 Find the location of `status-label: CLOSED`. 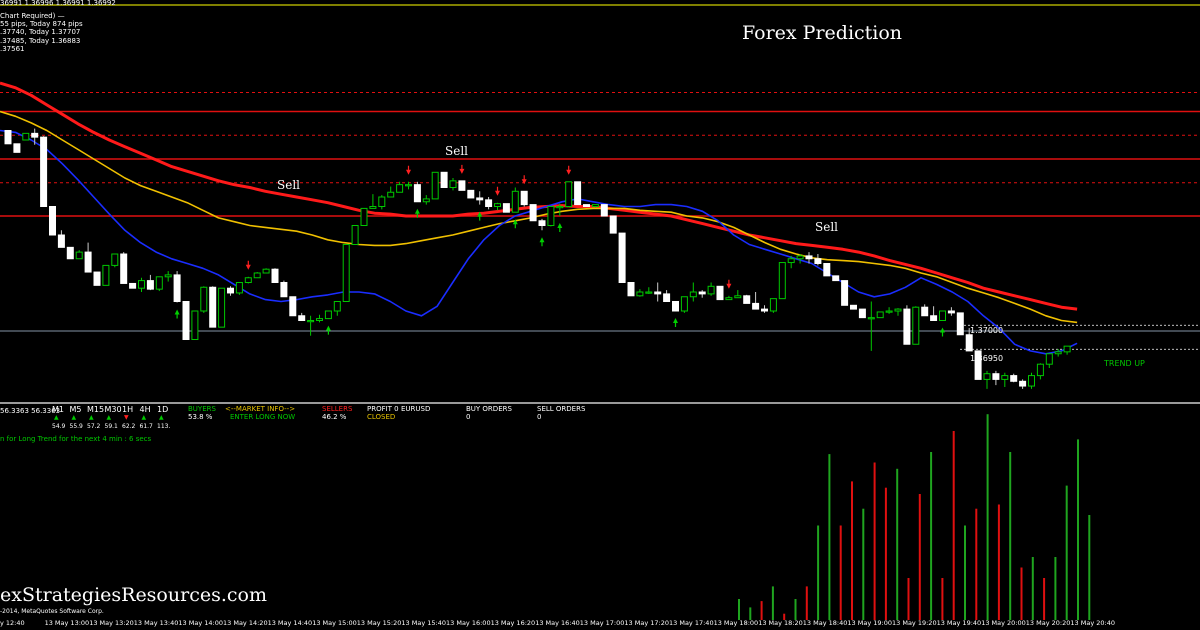

status-label: CLOSED is located at coordinates (381, 417).